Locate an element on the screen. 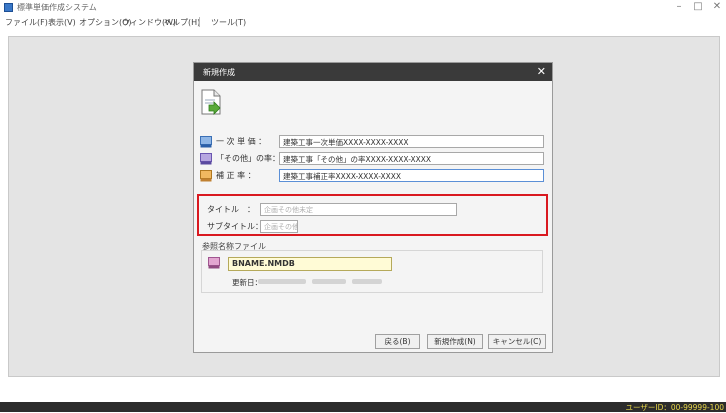 The width and height of the screenshot is (726, 413). field-row-correction-rate: 補 正 率 ： 建築工事補正率XXXX-XXXX-XXXX is located at coordinates (372, 176).